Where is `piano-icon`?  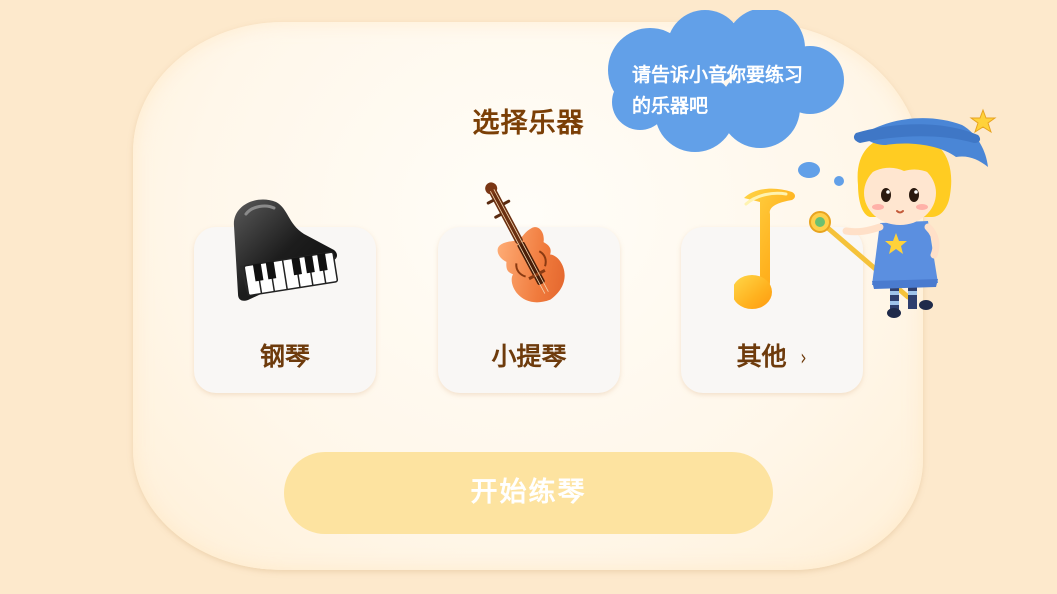
piano-icon is located at coordinates (286, 250).